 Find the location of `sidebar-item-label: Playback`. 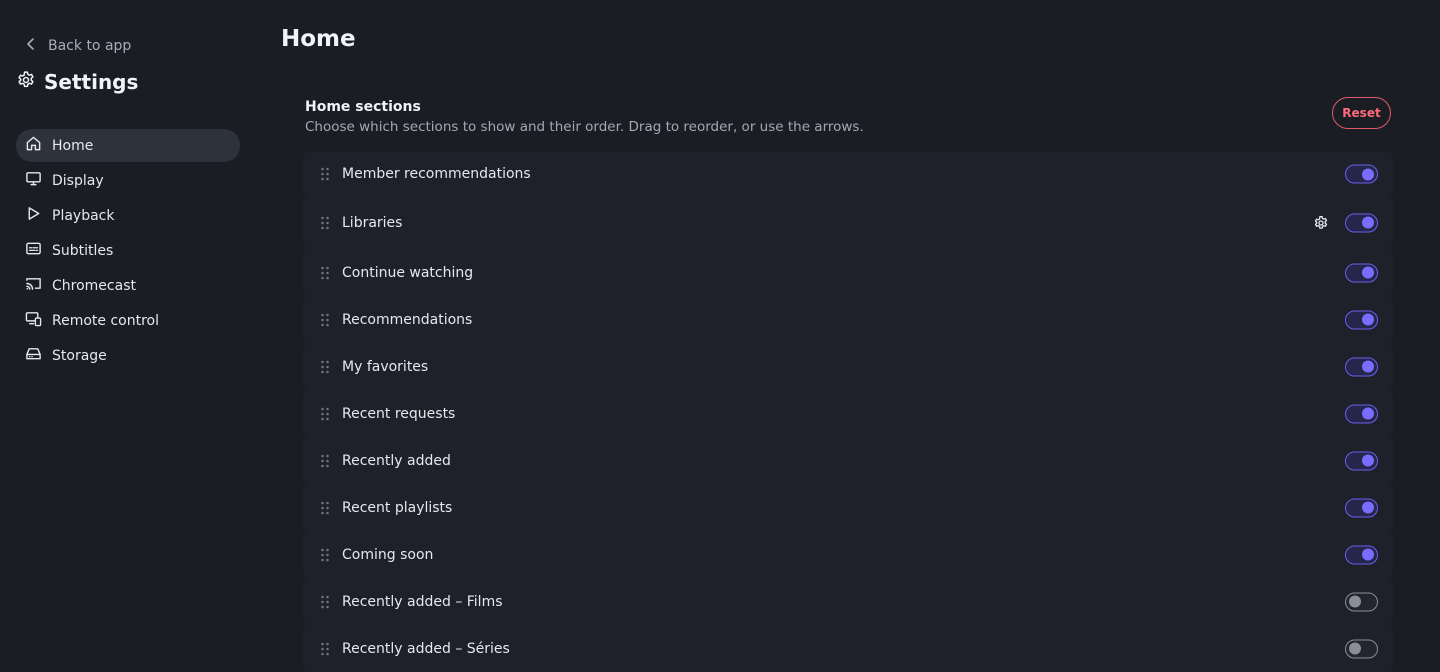

sidebar-item-label: Playback is located at coordinates (83, 215).